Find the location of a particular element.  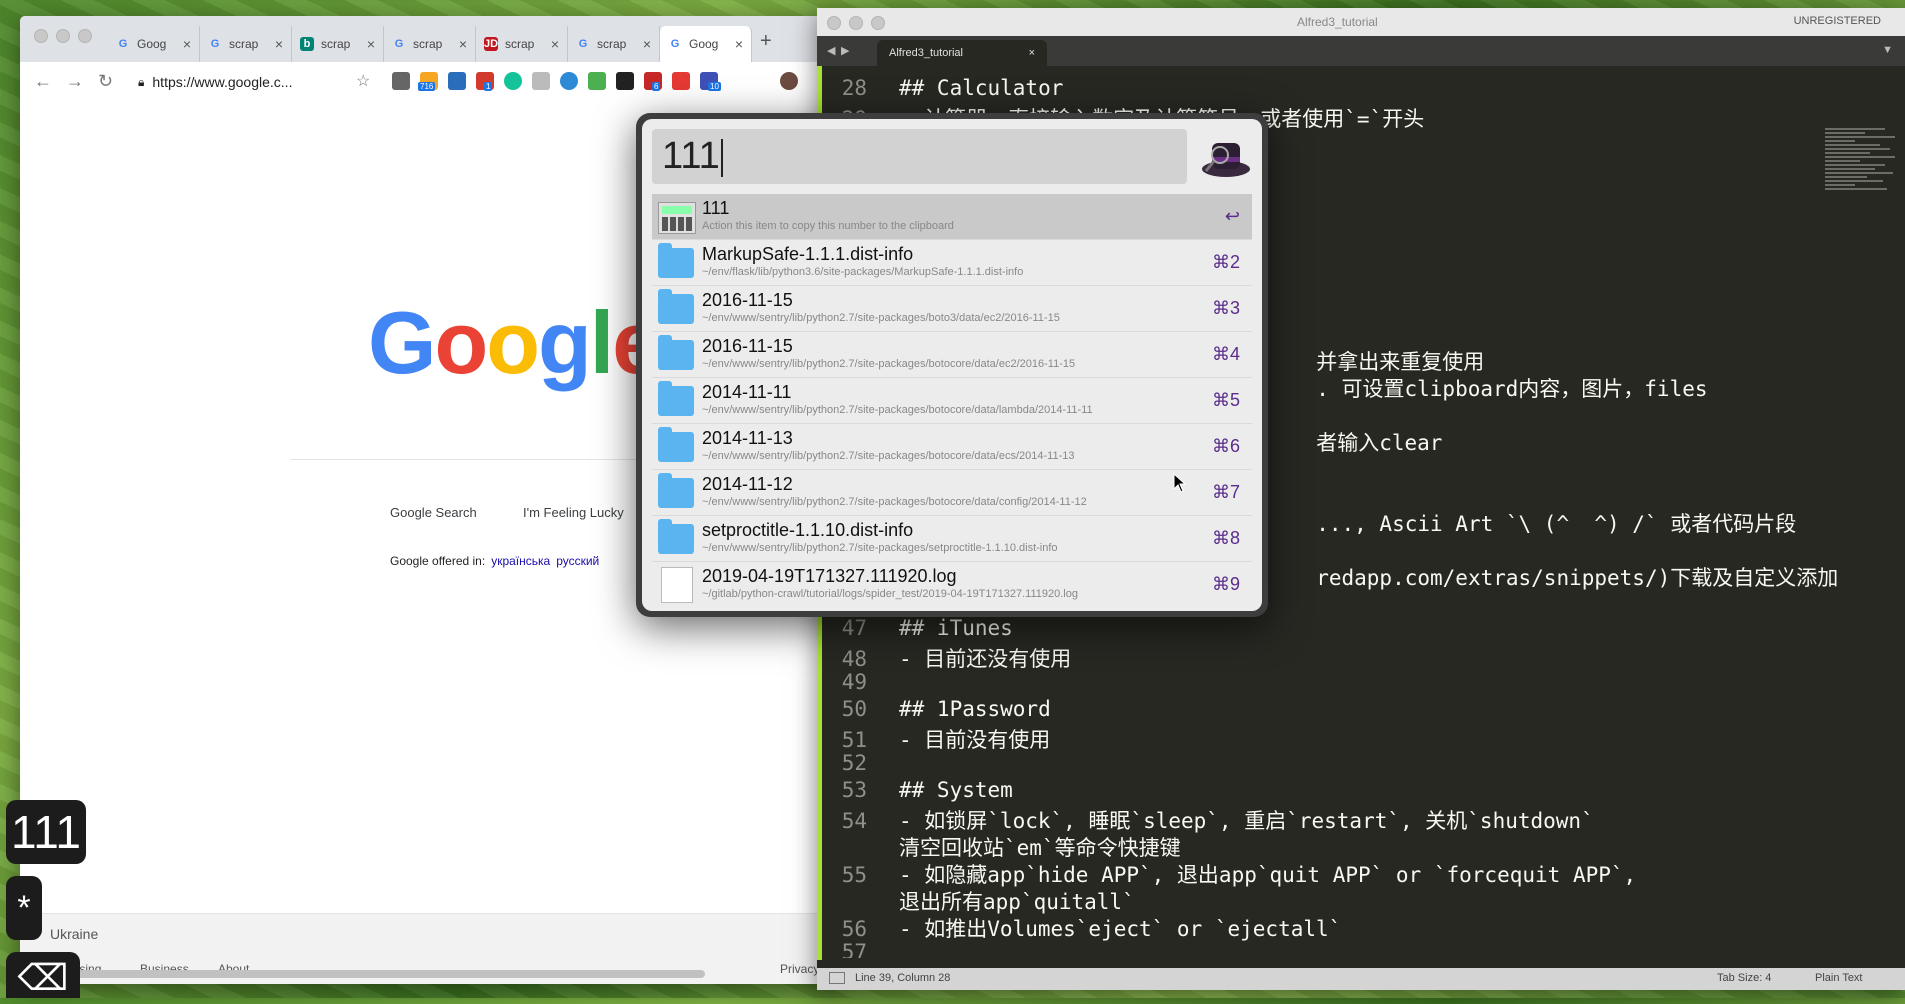

new-tab-button: + is located at coordinates (766, 41).